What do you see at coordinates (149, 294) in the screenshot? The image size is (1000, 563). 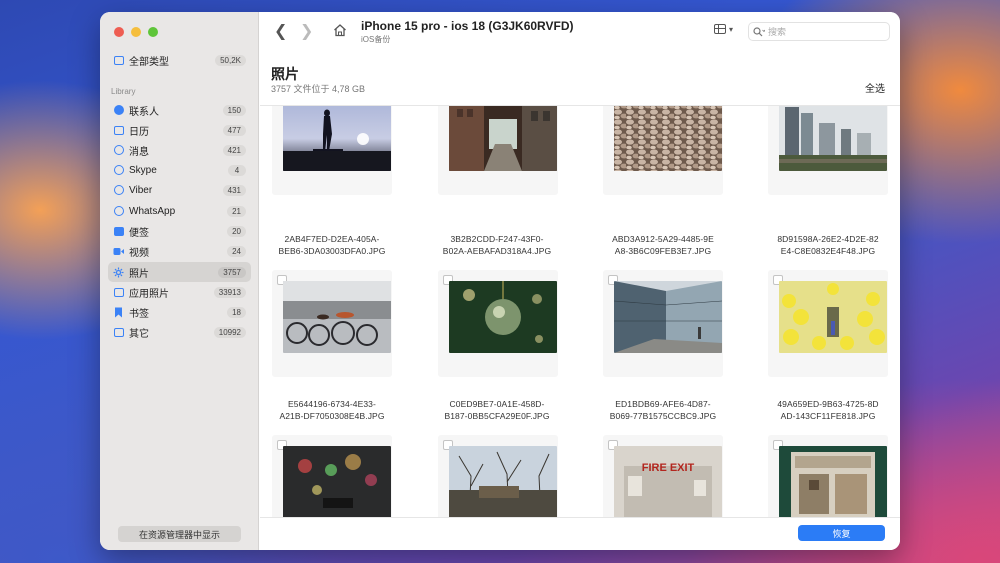 I see `sidebar-item-label: 应用照片` at bounding box center [149, 294].